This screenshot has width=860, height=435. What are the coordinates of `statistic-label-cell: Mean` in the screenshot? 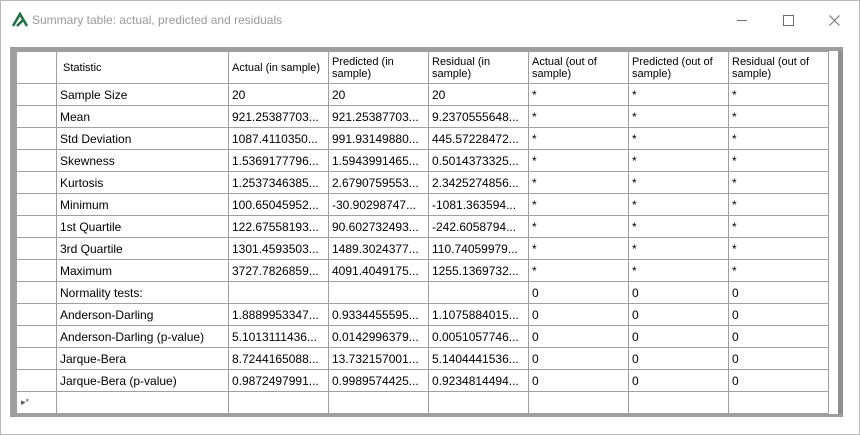 It's located at (142, 116).